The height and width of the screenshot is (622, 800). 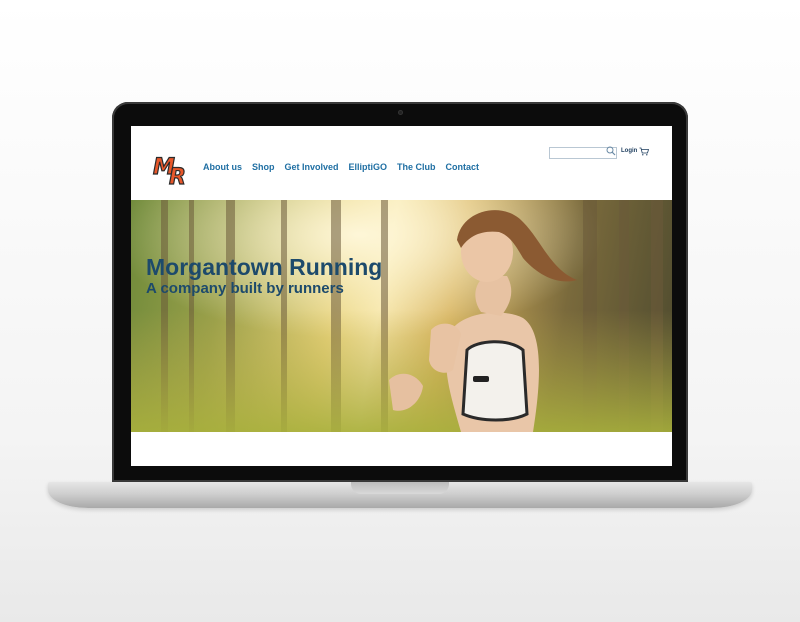 What do you see at coordinates (644, 151) in the screenshot?
I see `cart-icon` at bounding box center [644, 151].